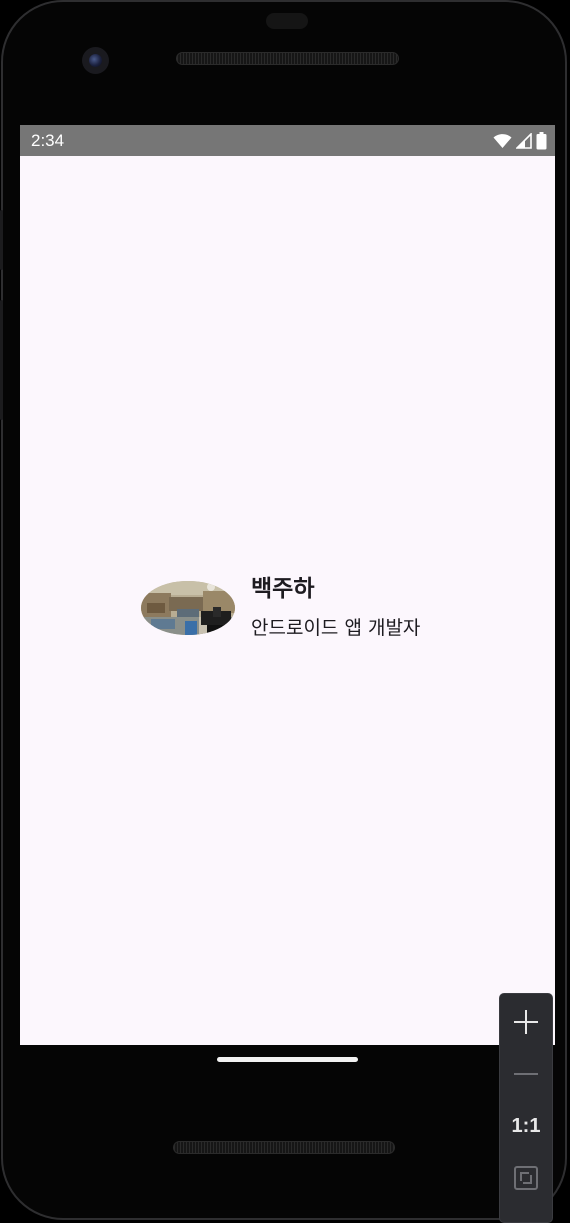 This screenshot has height=1223, width=570. What do you see at coordinates (335, 608) in the screenshot?
I see `profile-text: 백주하 안드로이드 앱 개발자` at bounding box center [335, 608].